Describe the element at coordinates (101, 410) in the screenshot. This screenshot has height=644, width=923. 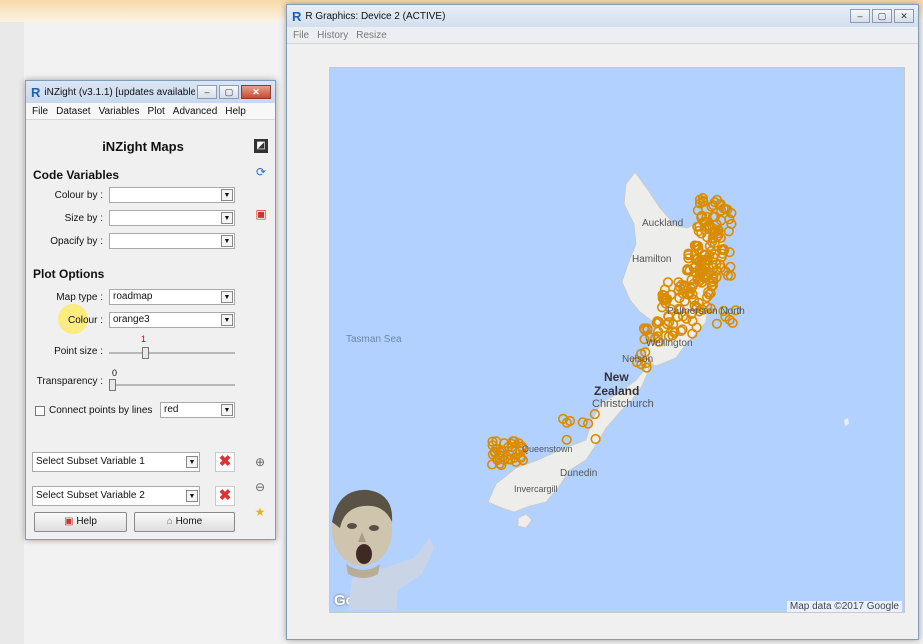
I see `connect-points-label: Connect points by lines` at that location.